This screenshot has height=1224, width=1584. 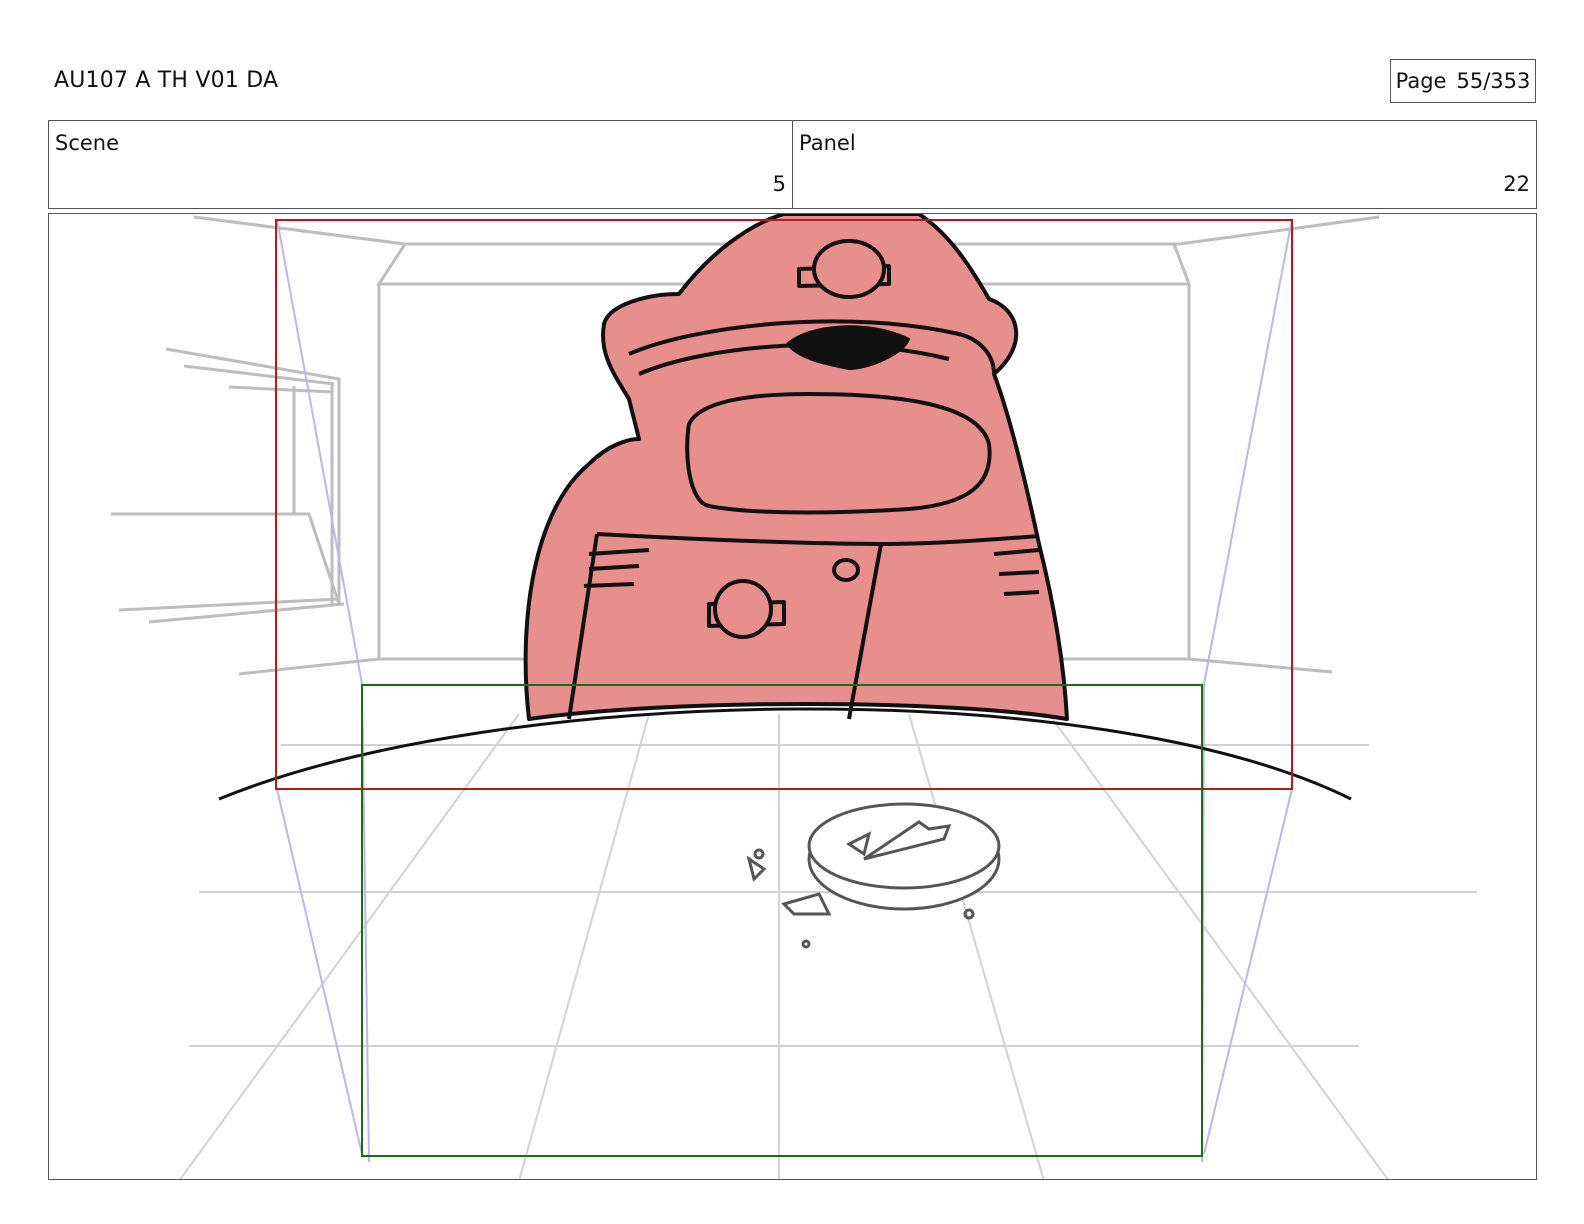 I want to click on pizza-on-floor, so click(x=873, y=875).